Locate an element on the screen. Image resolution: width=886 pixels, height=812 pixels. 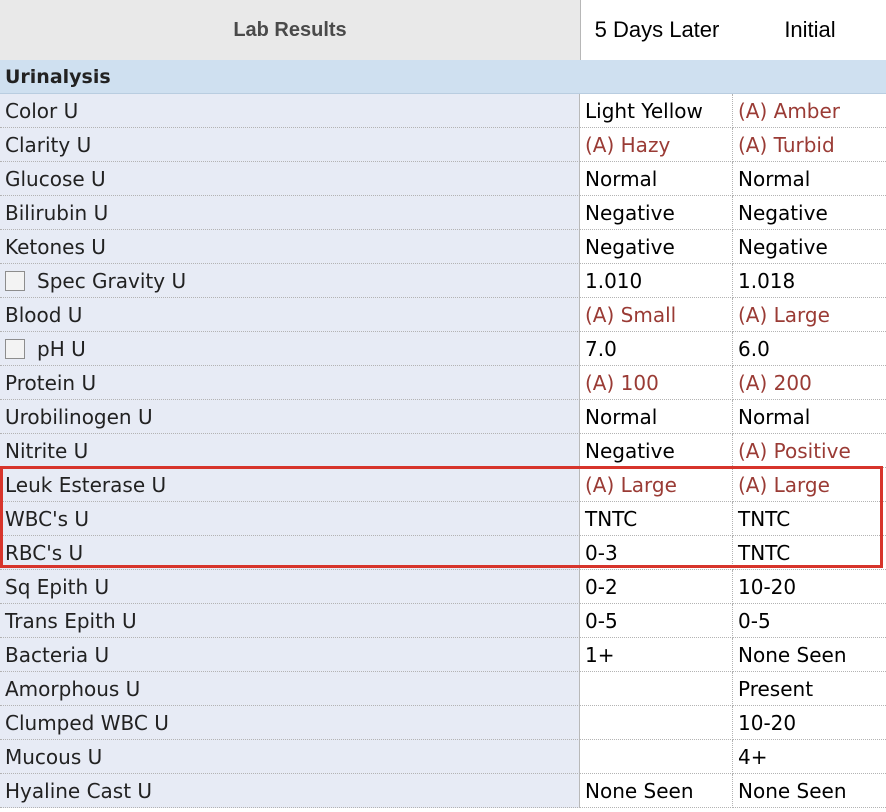
table-row: Mucous U 4+ is located at coordinates (443, 757).